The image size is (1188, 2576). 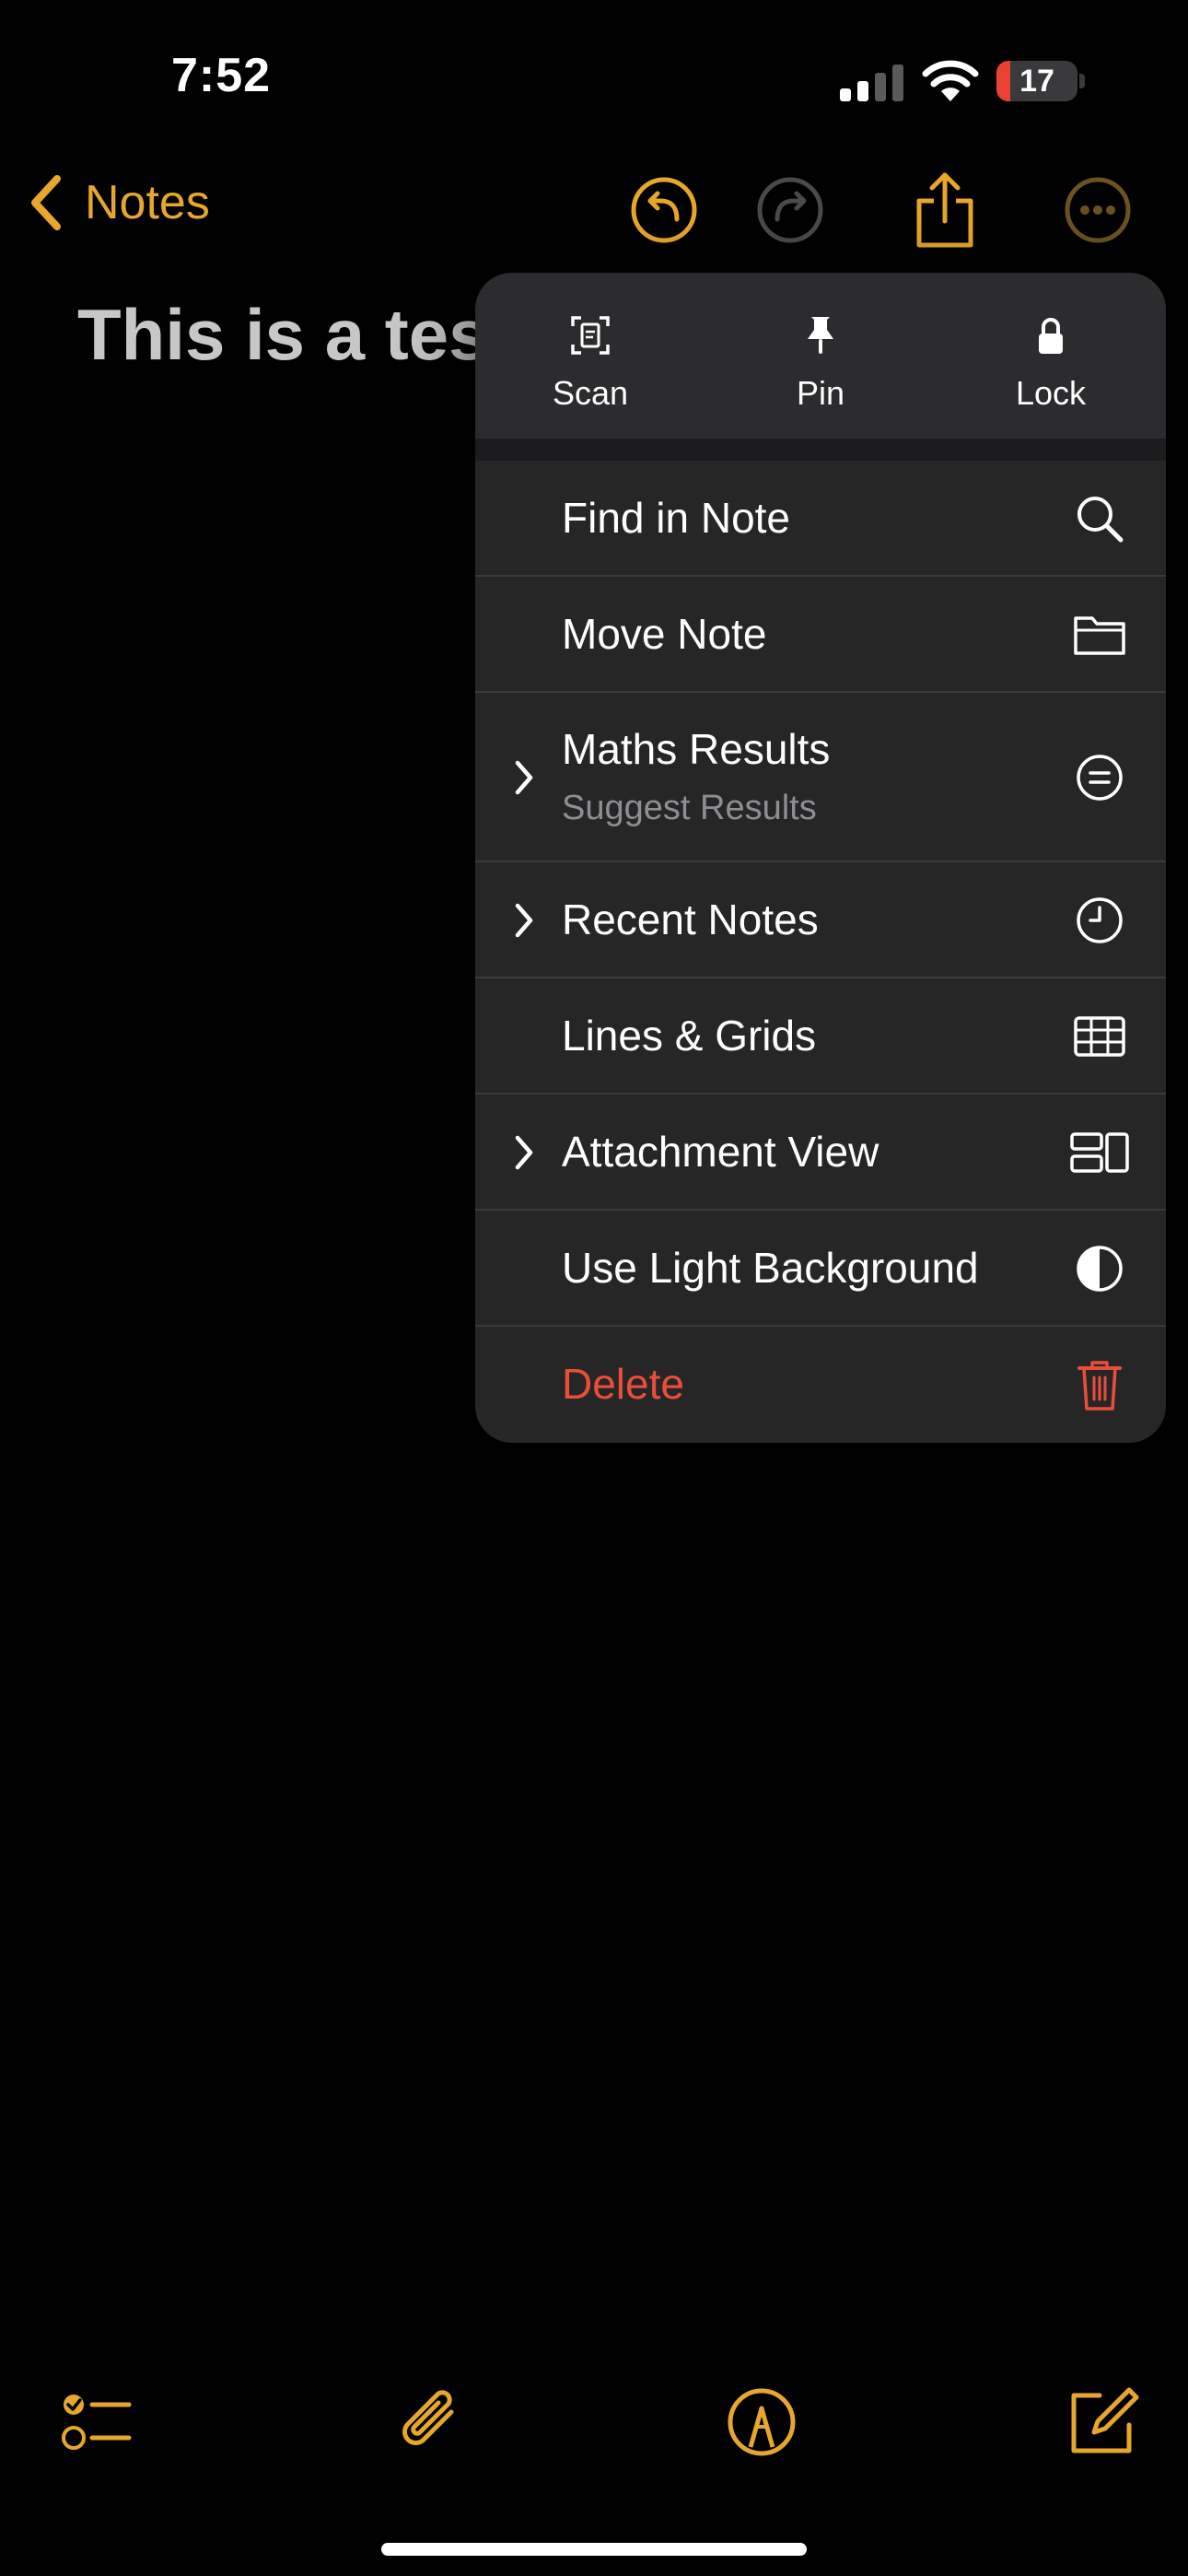 What do you see at coordinates (821, 335) in the screenshot?
I see `pin-icon` at bounding box center [821, 335].